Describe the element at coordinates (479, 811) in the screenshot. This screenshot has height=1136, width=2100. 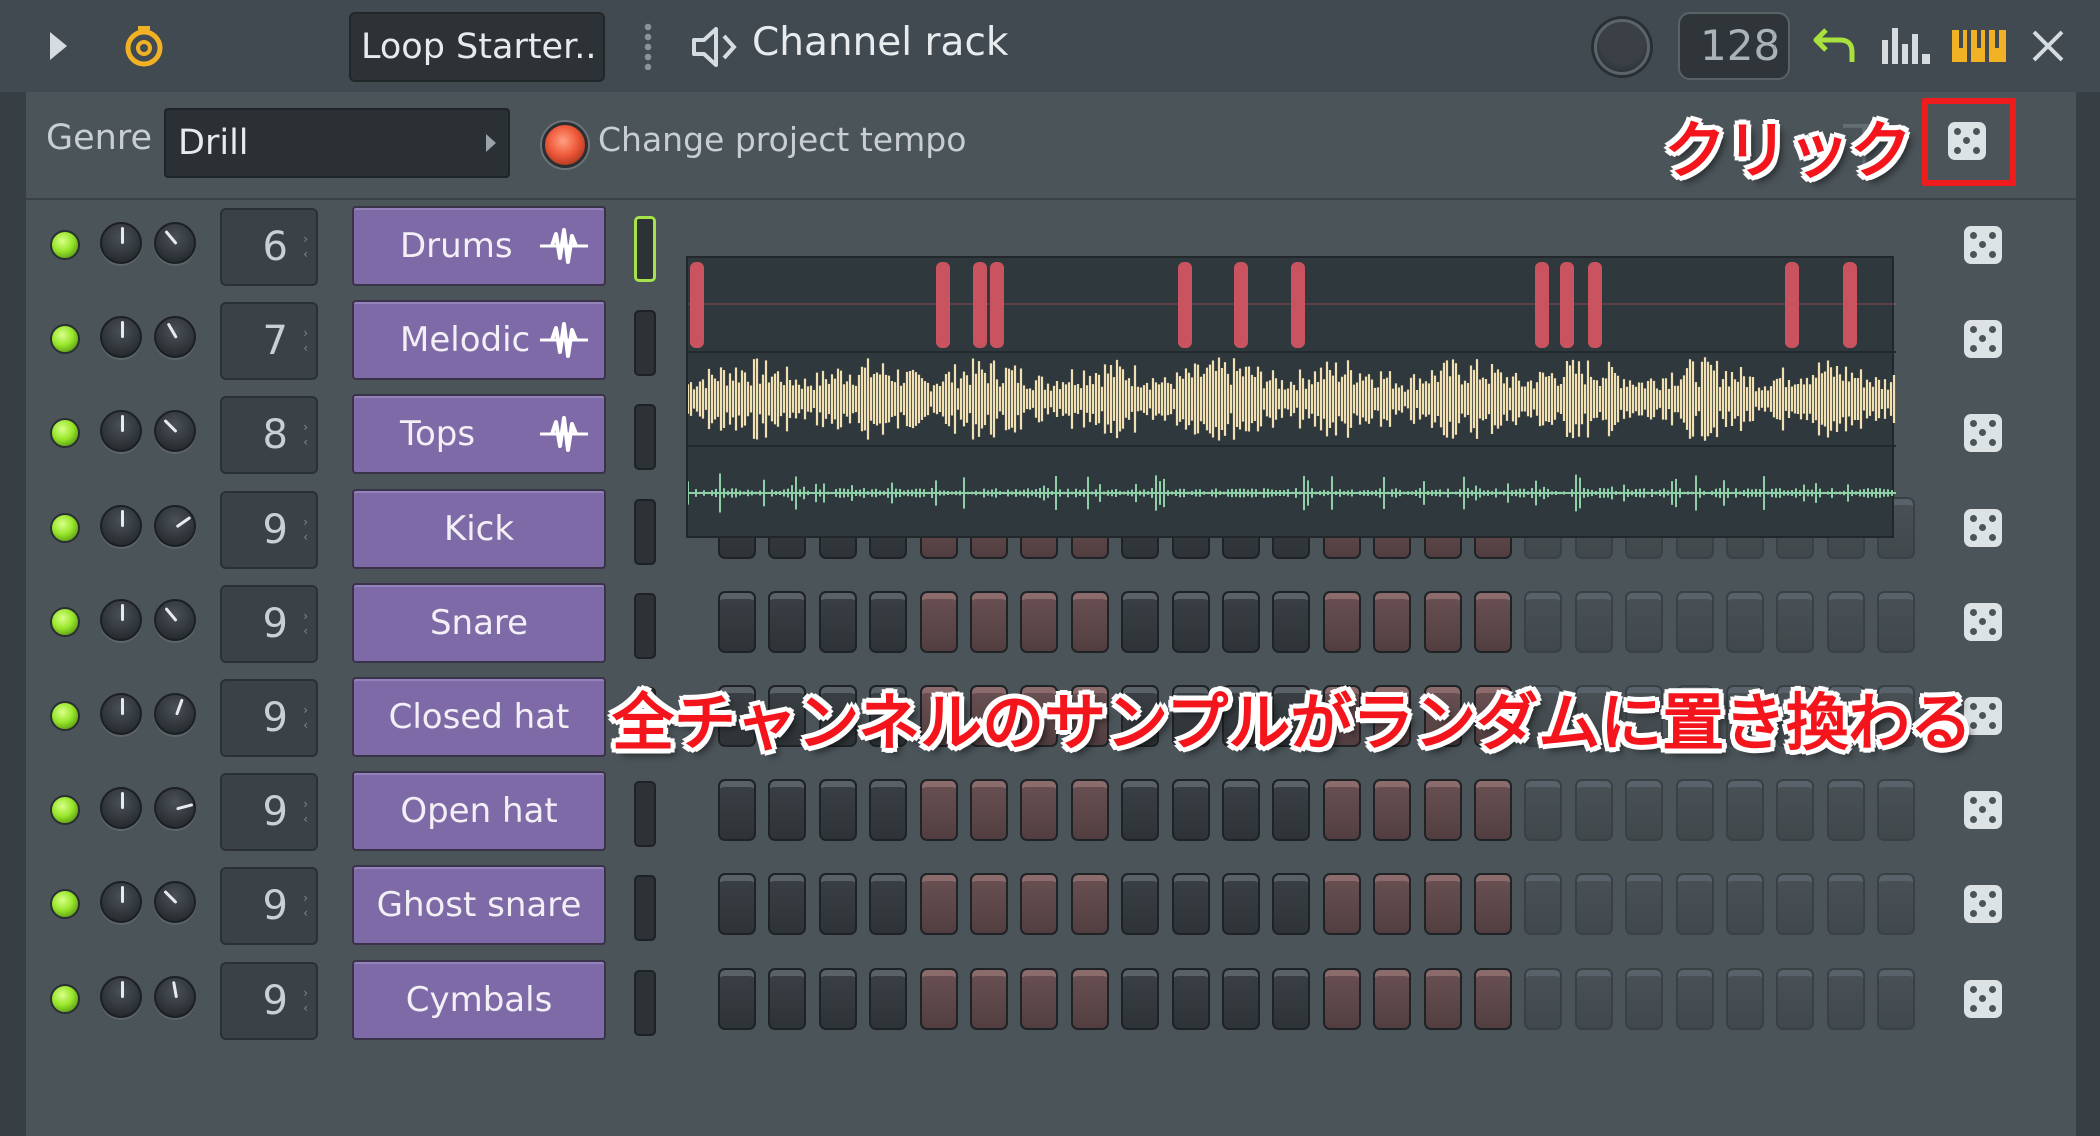
I see `channel-button: Open hat` at that location.